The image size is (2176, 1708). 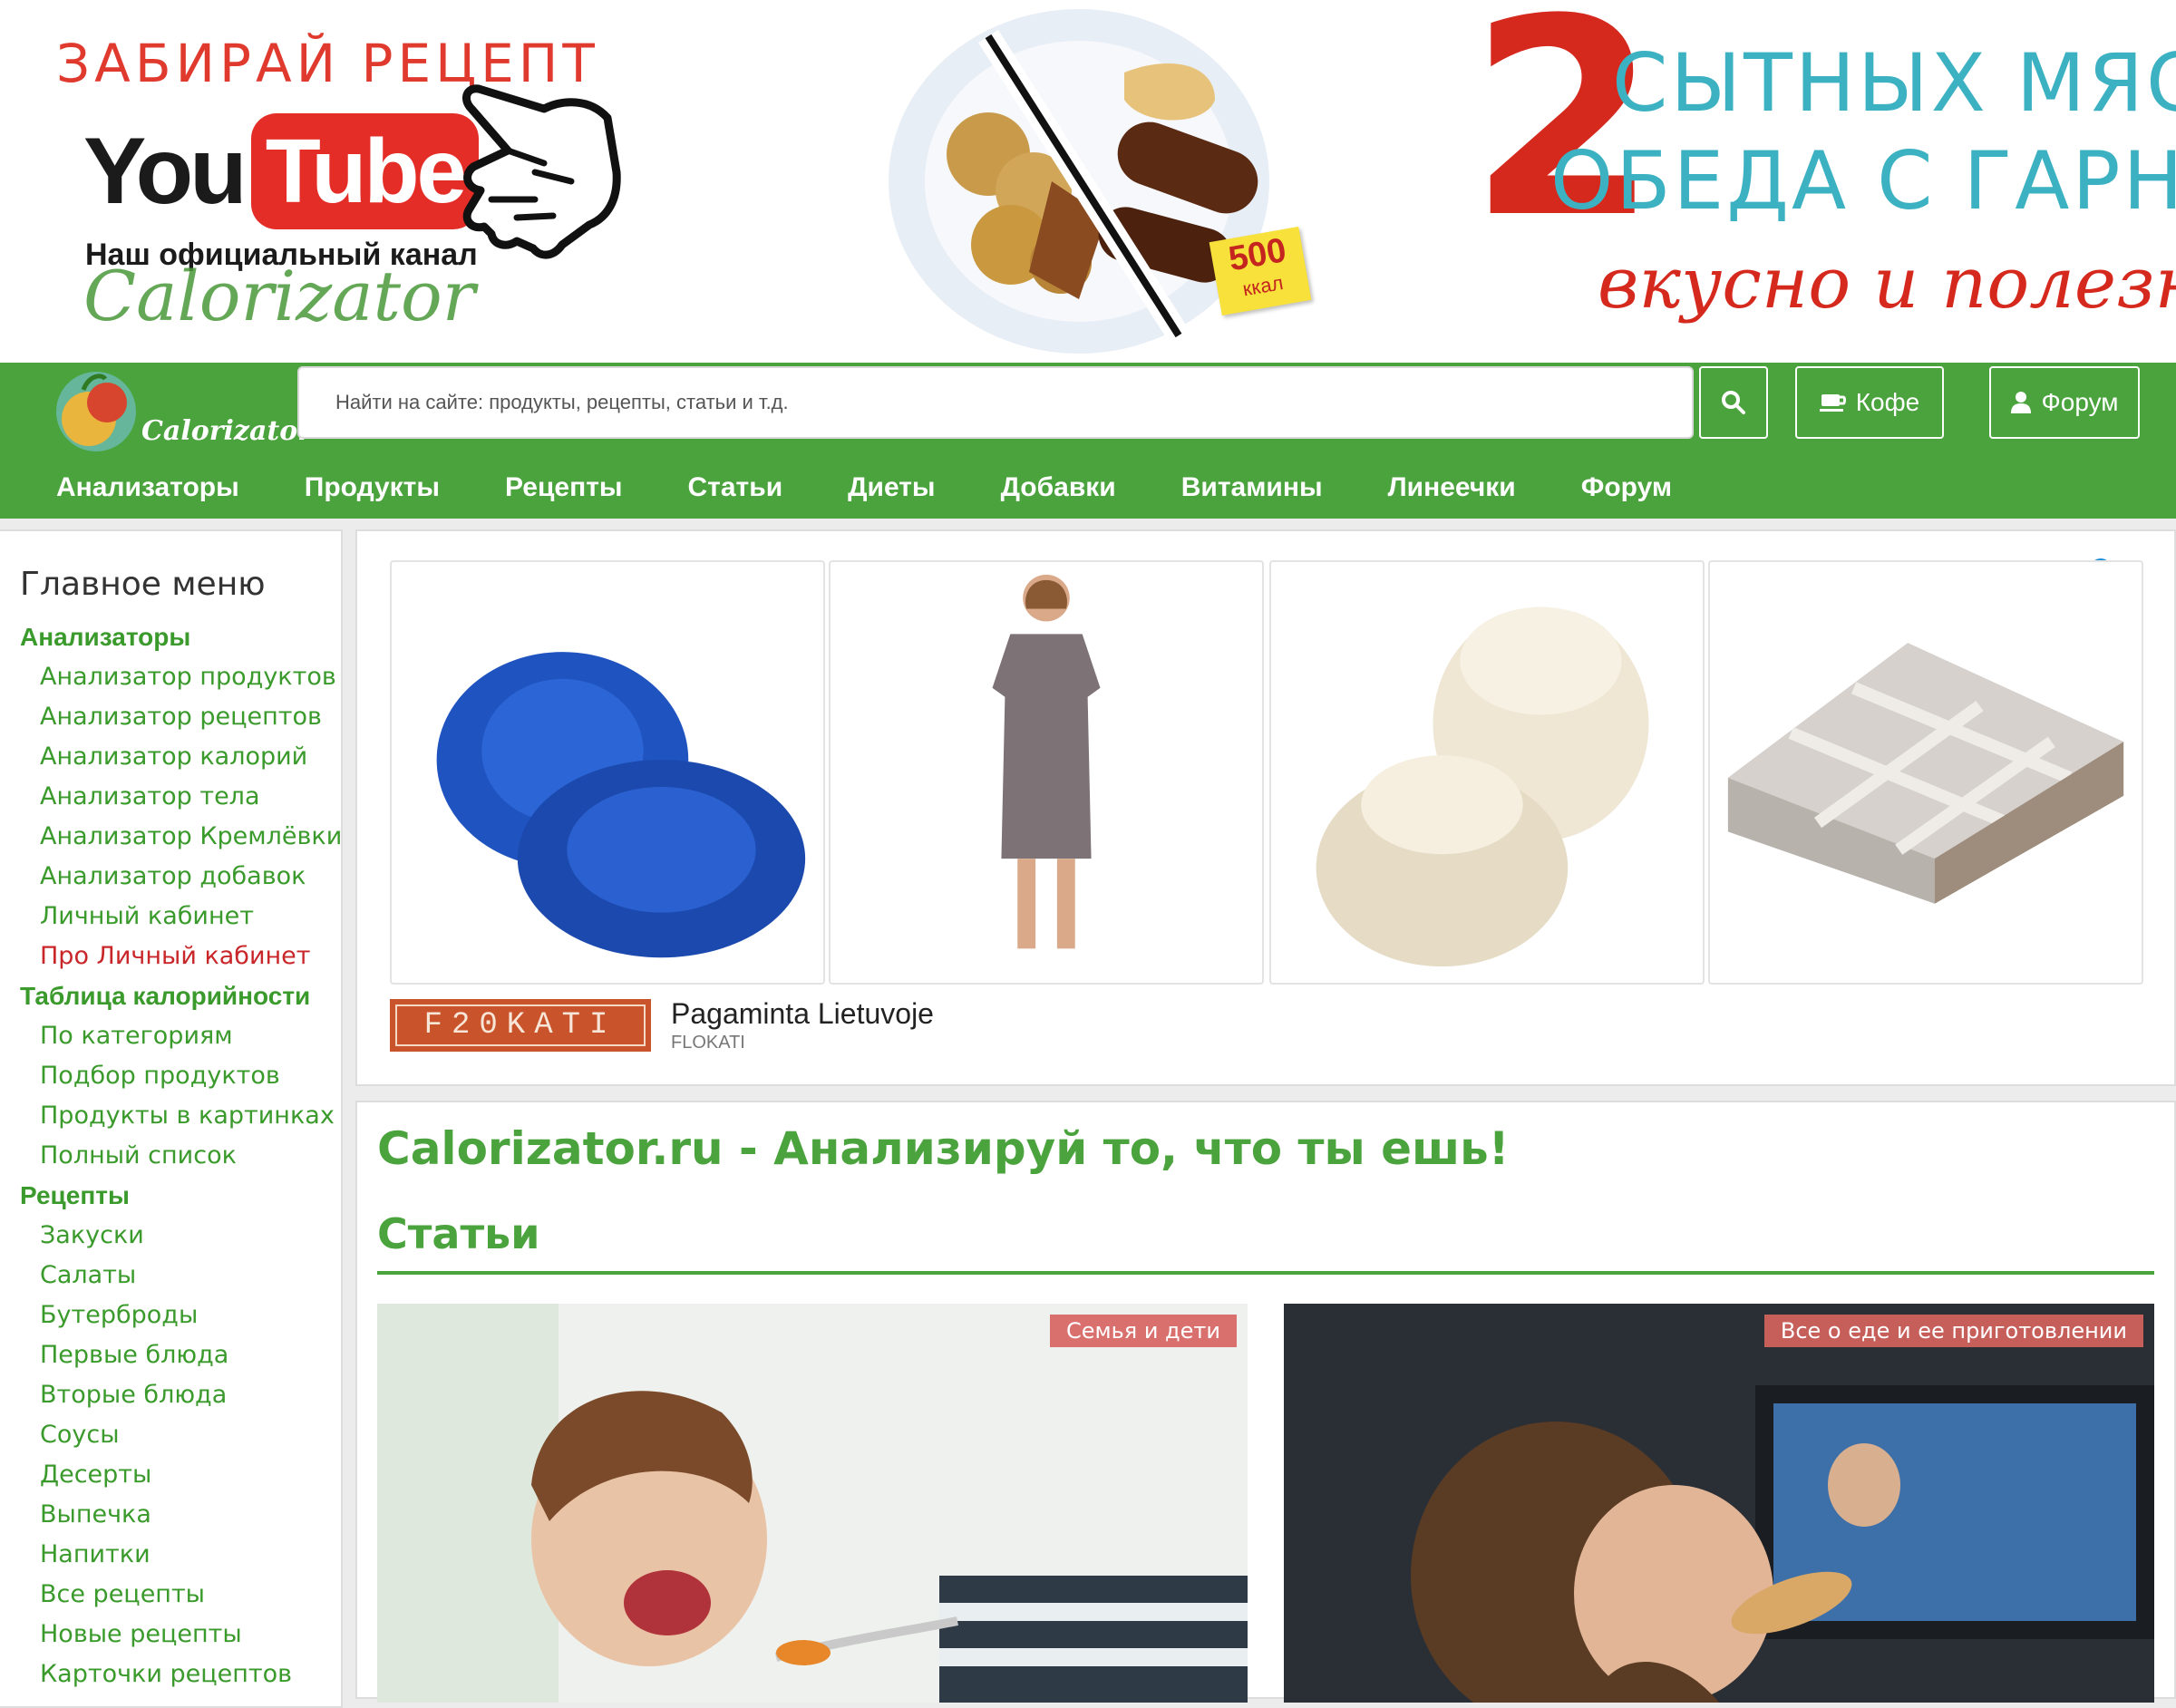 What do you see at coordinates (227, 431) in the screenshot?
I see `logo-text: Calorizator` at bounding box center [227, 431].